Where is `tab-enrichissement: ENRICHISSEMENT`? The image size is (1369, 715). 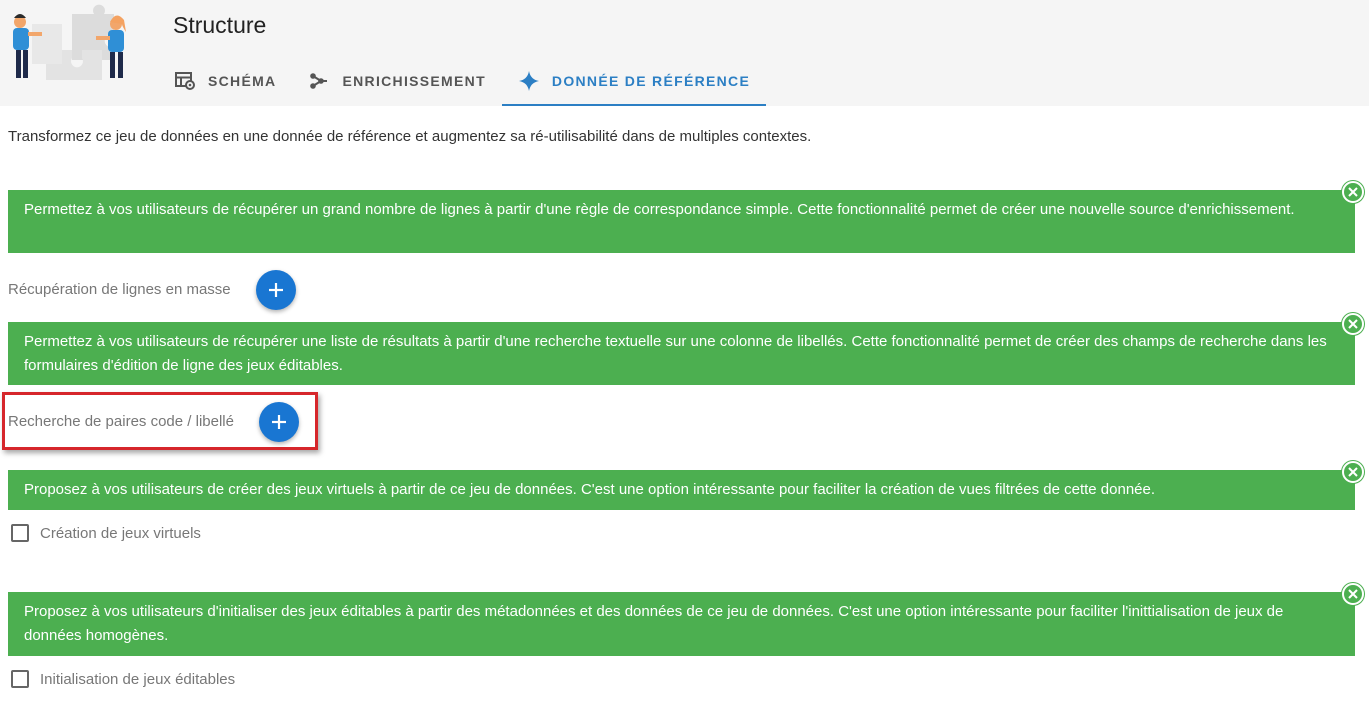 tab-enrichissement: ENRICHISSEMENT is located at coordinates (396, 81).